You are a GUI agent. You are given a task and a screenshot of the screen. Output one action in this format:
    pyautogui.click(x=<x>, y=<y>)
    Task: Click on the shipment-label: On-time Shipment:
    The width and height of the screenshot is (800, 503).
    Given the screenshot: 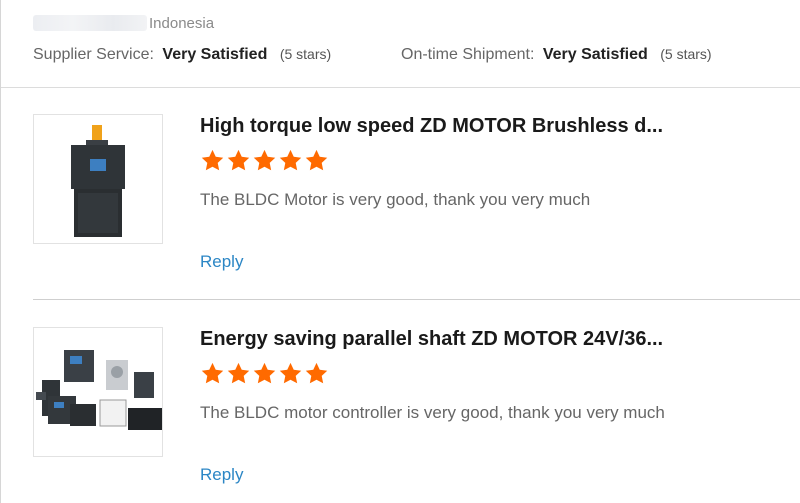 What is the action you would take?
    pyautogui.click(x=468, y=54)
    